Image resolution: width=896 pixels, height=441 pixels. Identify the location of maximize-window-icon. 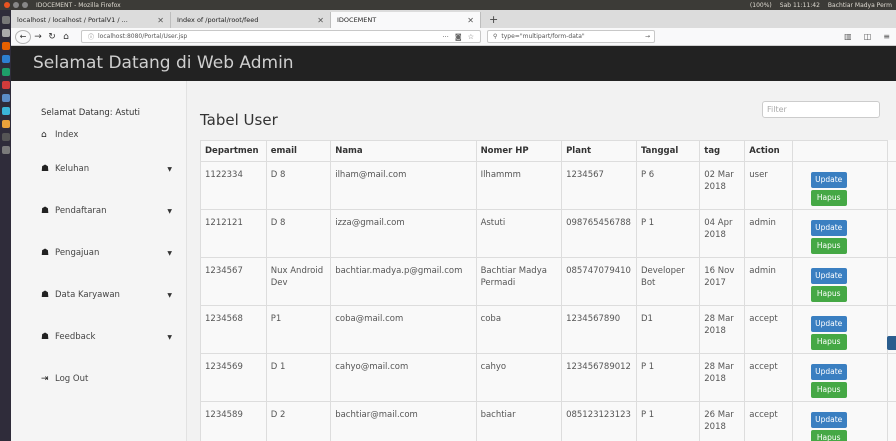
(25, 5).